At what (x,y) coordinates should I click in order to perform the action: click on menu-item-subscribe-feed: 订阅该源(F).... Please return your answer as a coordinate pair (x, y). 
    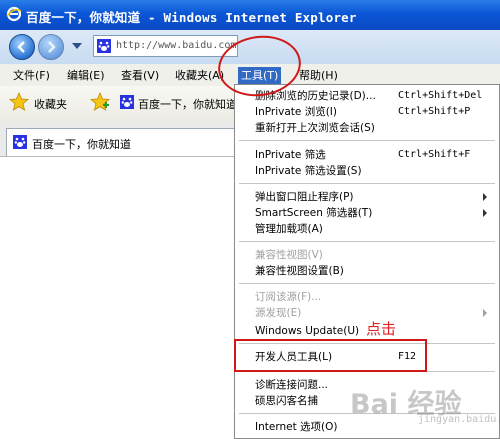
    Looking at the image, I should click on (367, 297).